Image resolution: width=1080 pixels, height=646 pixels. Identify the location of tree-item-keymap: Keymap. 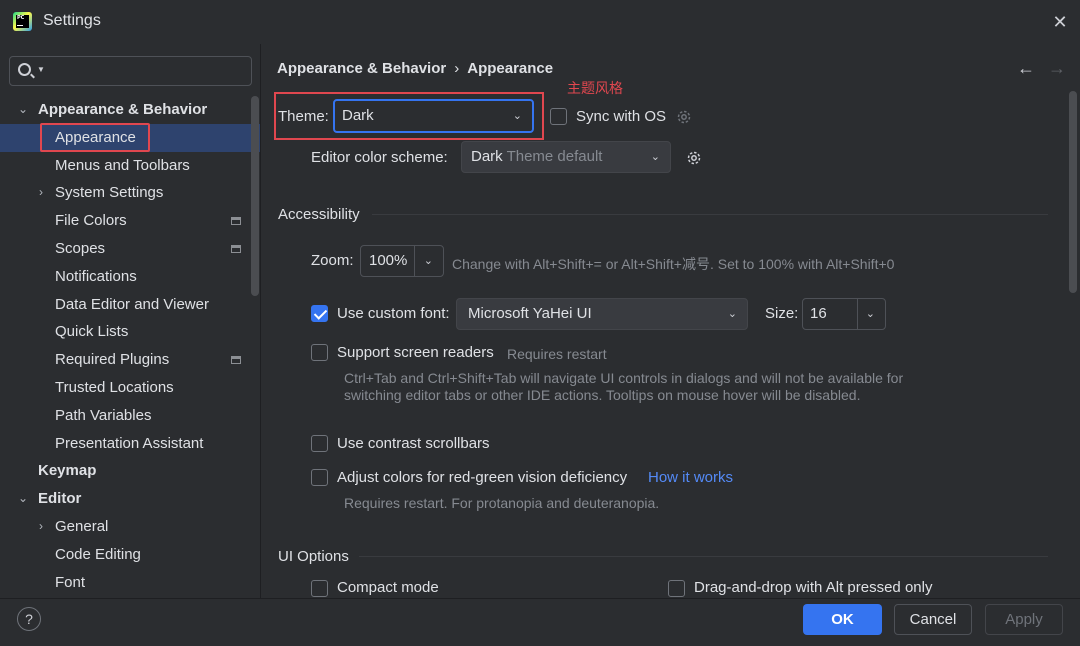
(130, 471).